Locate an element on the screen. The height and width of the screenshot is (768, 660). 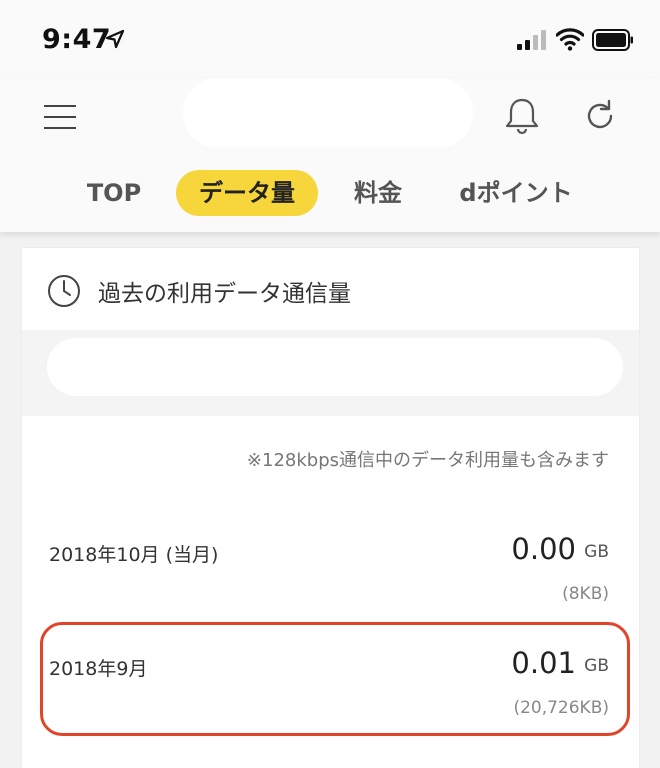
status-time: 9:47 is located at coordinates (77, 39).